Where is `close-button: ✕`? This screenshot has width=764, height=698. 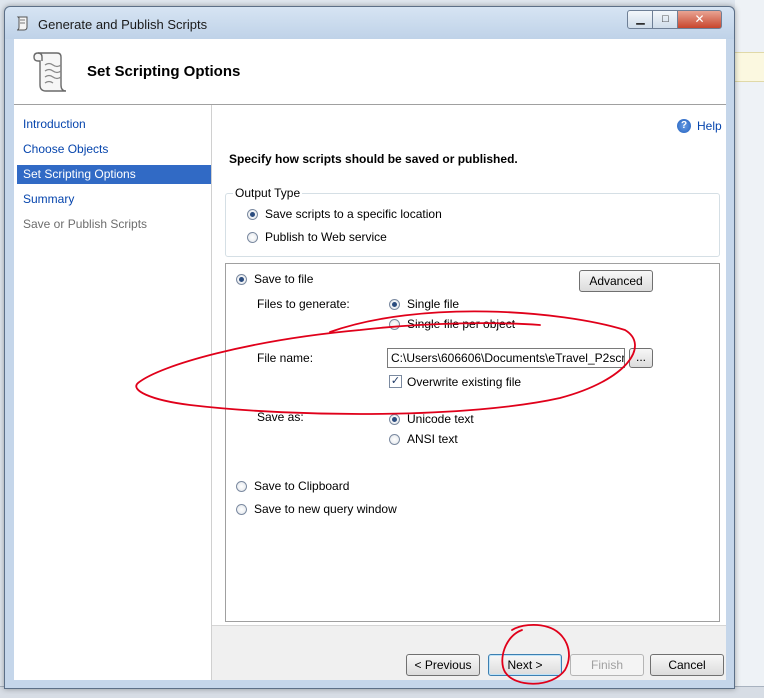 close-button: ✕ is located at coordinates (699, 19).